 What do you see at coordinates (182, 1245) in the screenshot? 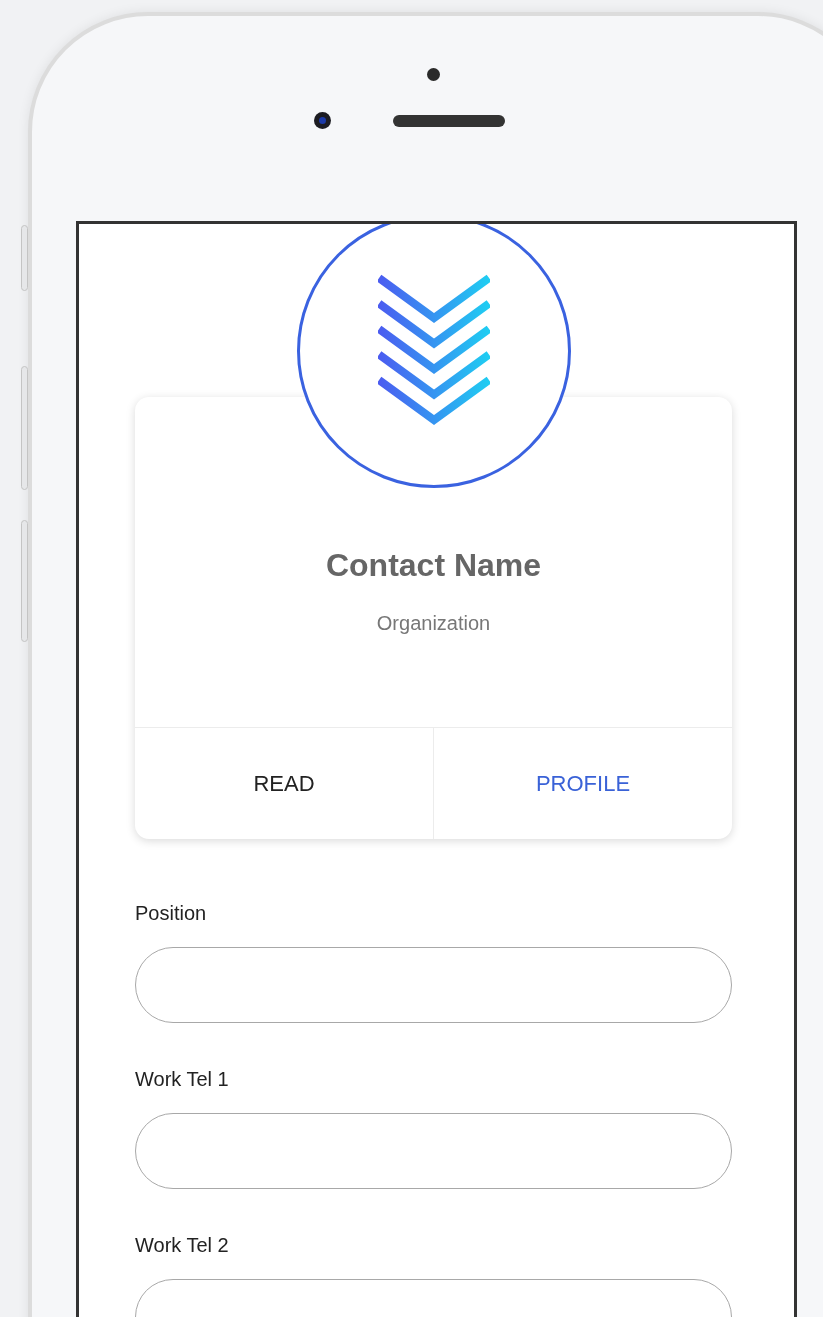
I see `field-label: Work Tel 2` at bounding box center [182, 1245].